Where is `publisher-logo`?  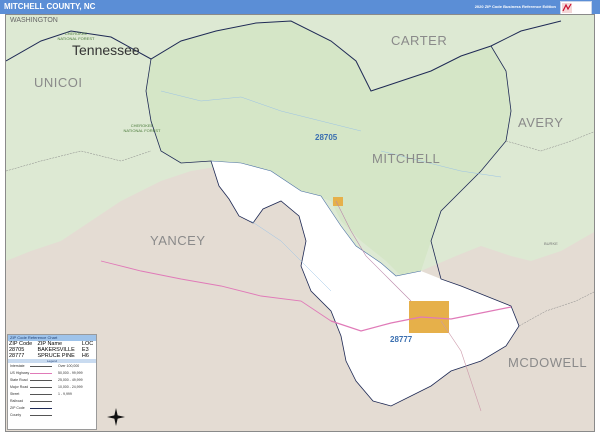
publisher-logo is located at coordinates (576, 8).